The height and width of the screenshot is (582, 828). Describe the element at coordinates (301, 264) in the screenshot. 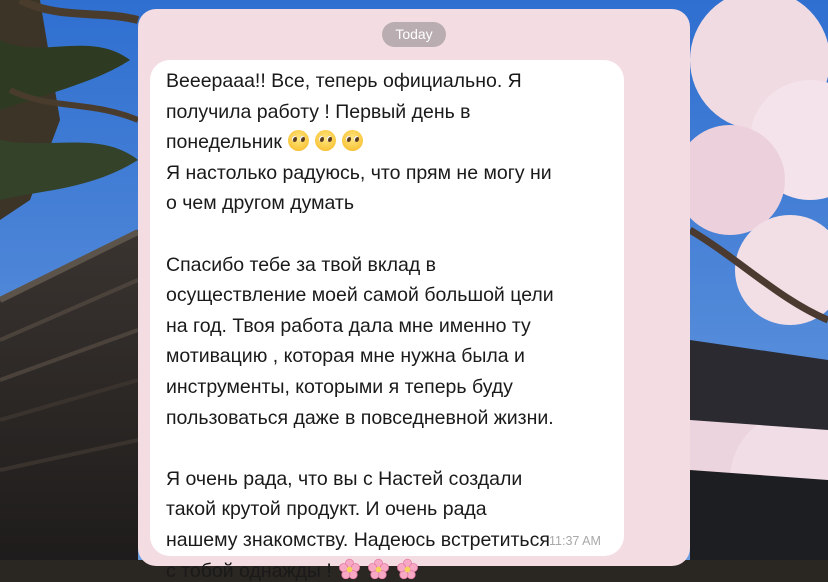

I see `message-line: Спасибо тебе за твой вклад в` at that location.